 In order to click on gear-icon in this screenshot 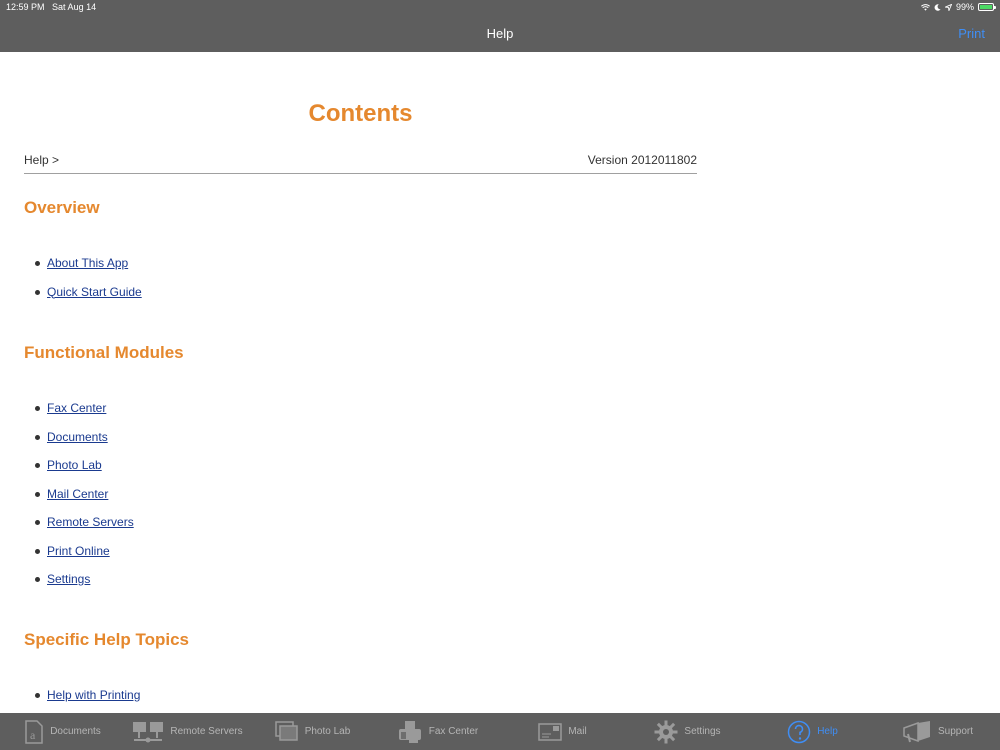, I will do `click(666, 731)`.